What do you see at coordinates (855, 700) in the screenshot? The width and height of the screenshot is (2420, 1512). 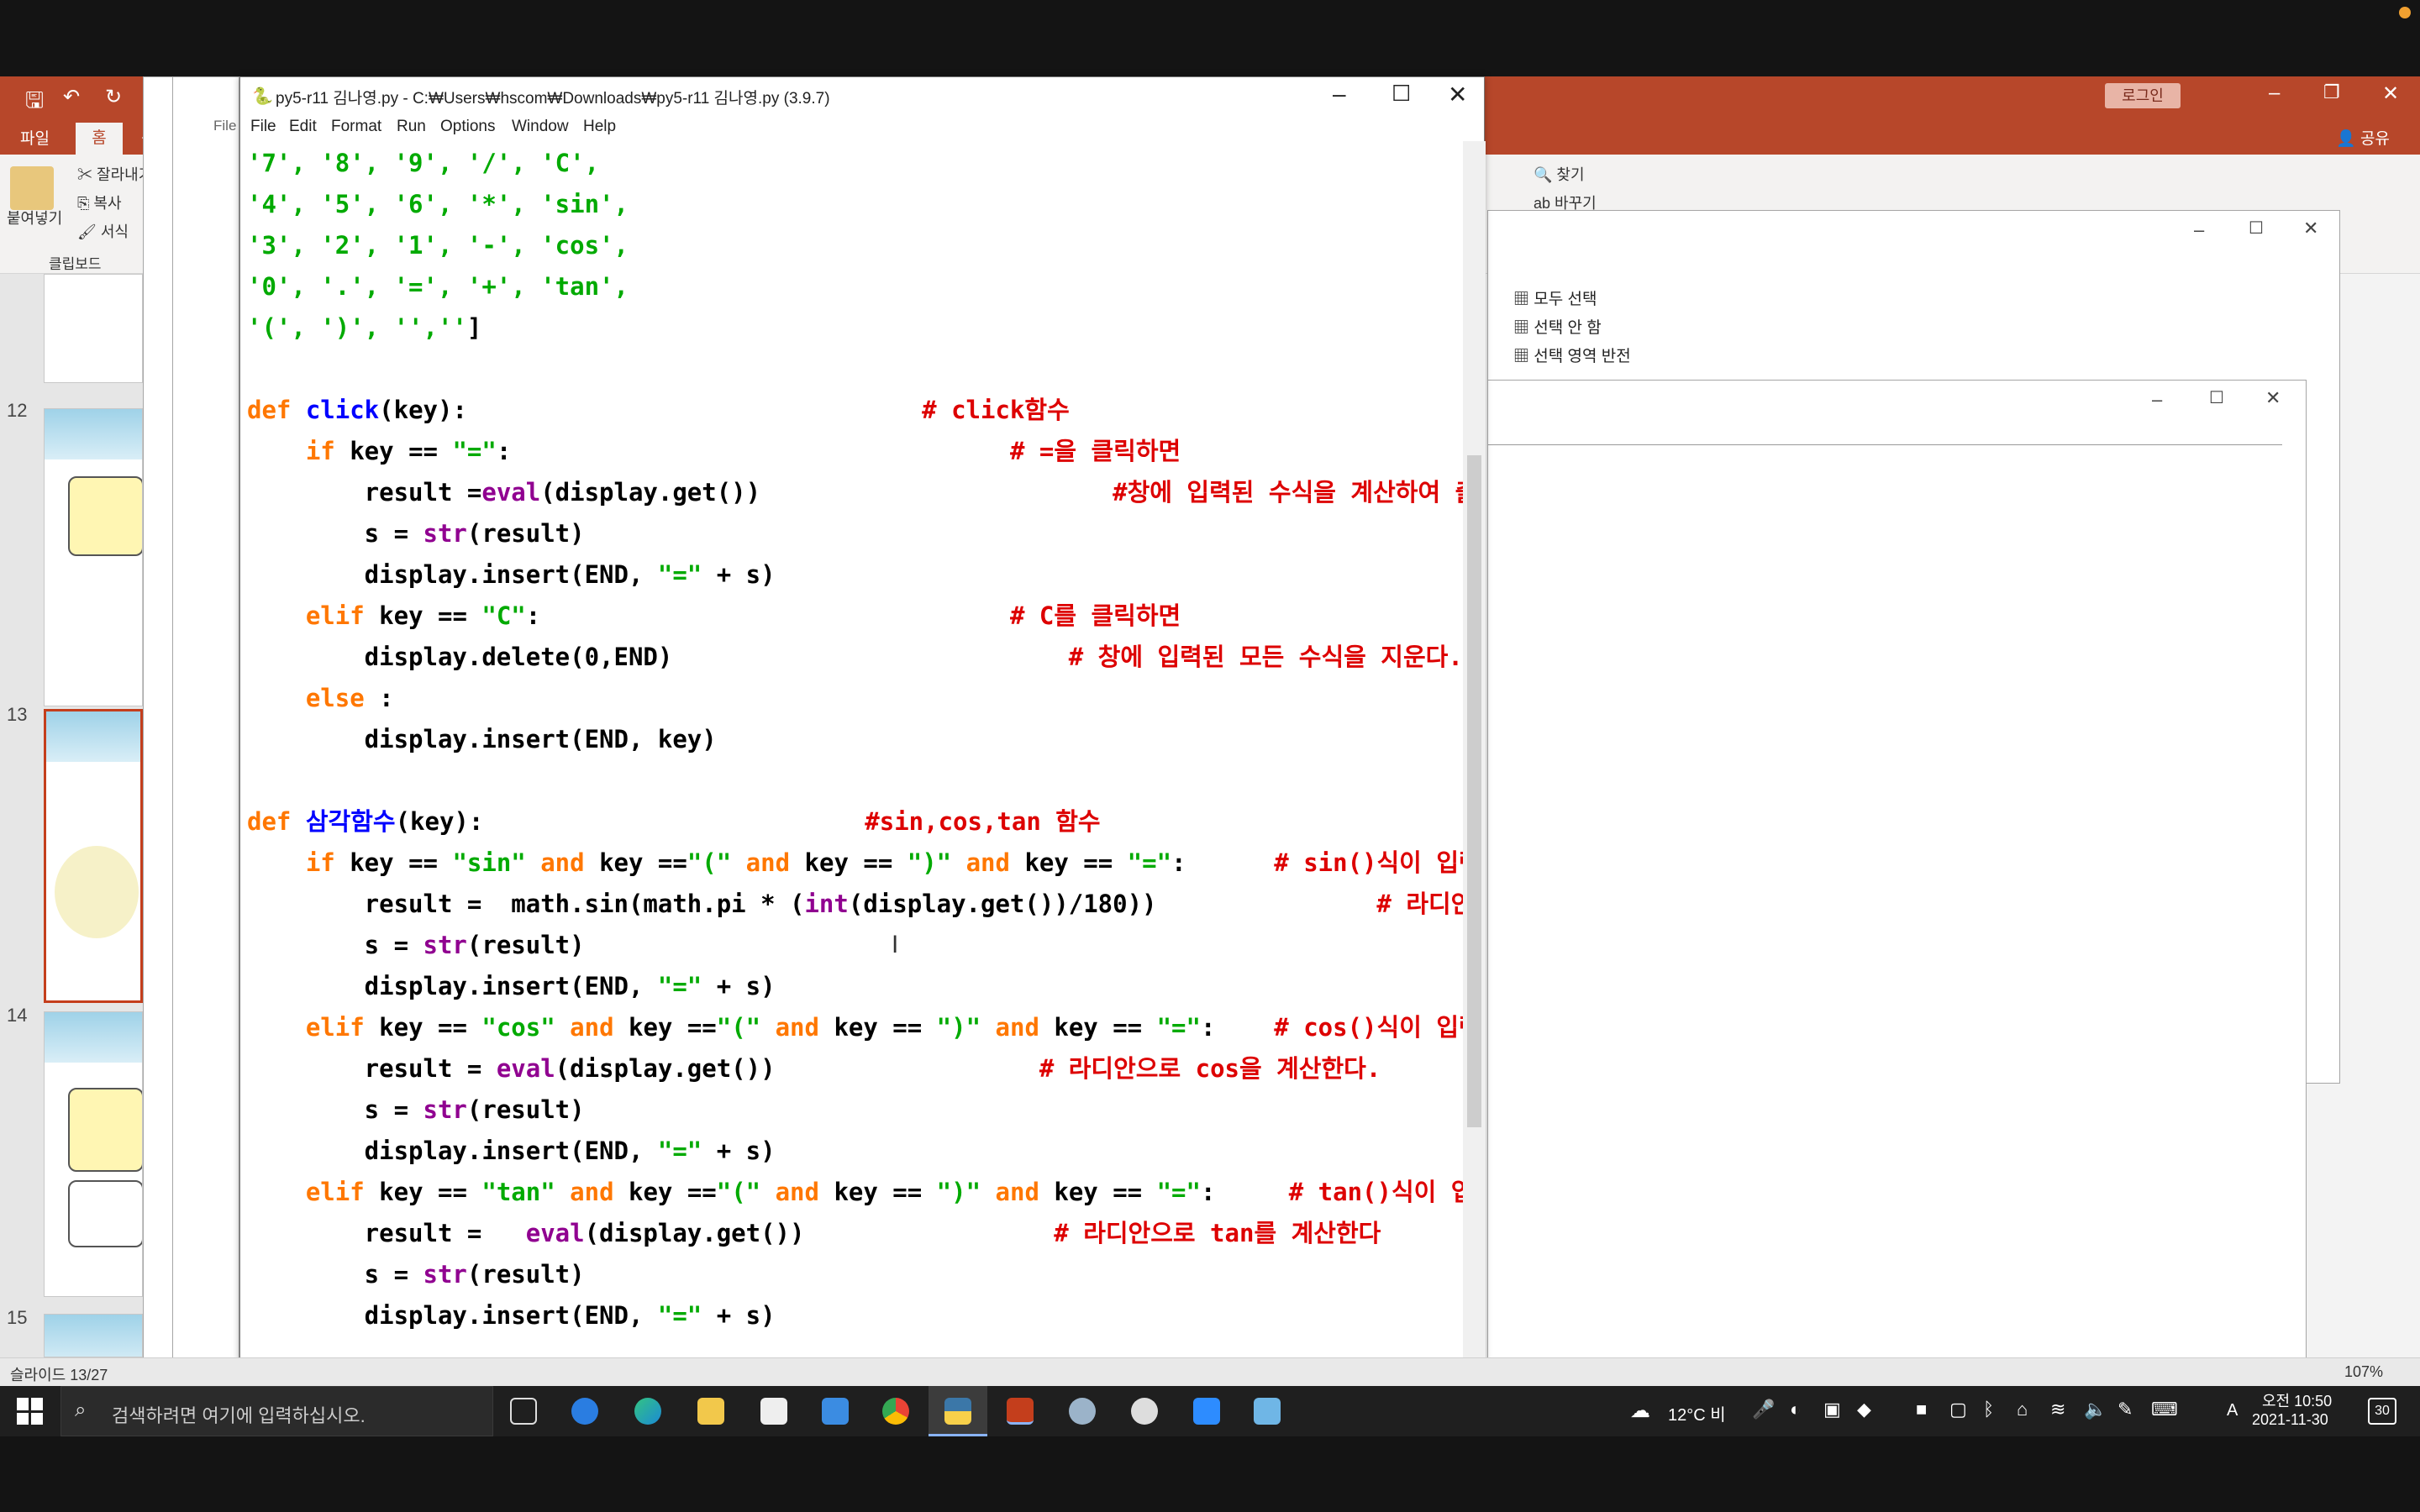 I see `code-line: else :` at bounding box center [855, 700].